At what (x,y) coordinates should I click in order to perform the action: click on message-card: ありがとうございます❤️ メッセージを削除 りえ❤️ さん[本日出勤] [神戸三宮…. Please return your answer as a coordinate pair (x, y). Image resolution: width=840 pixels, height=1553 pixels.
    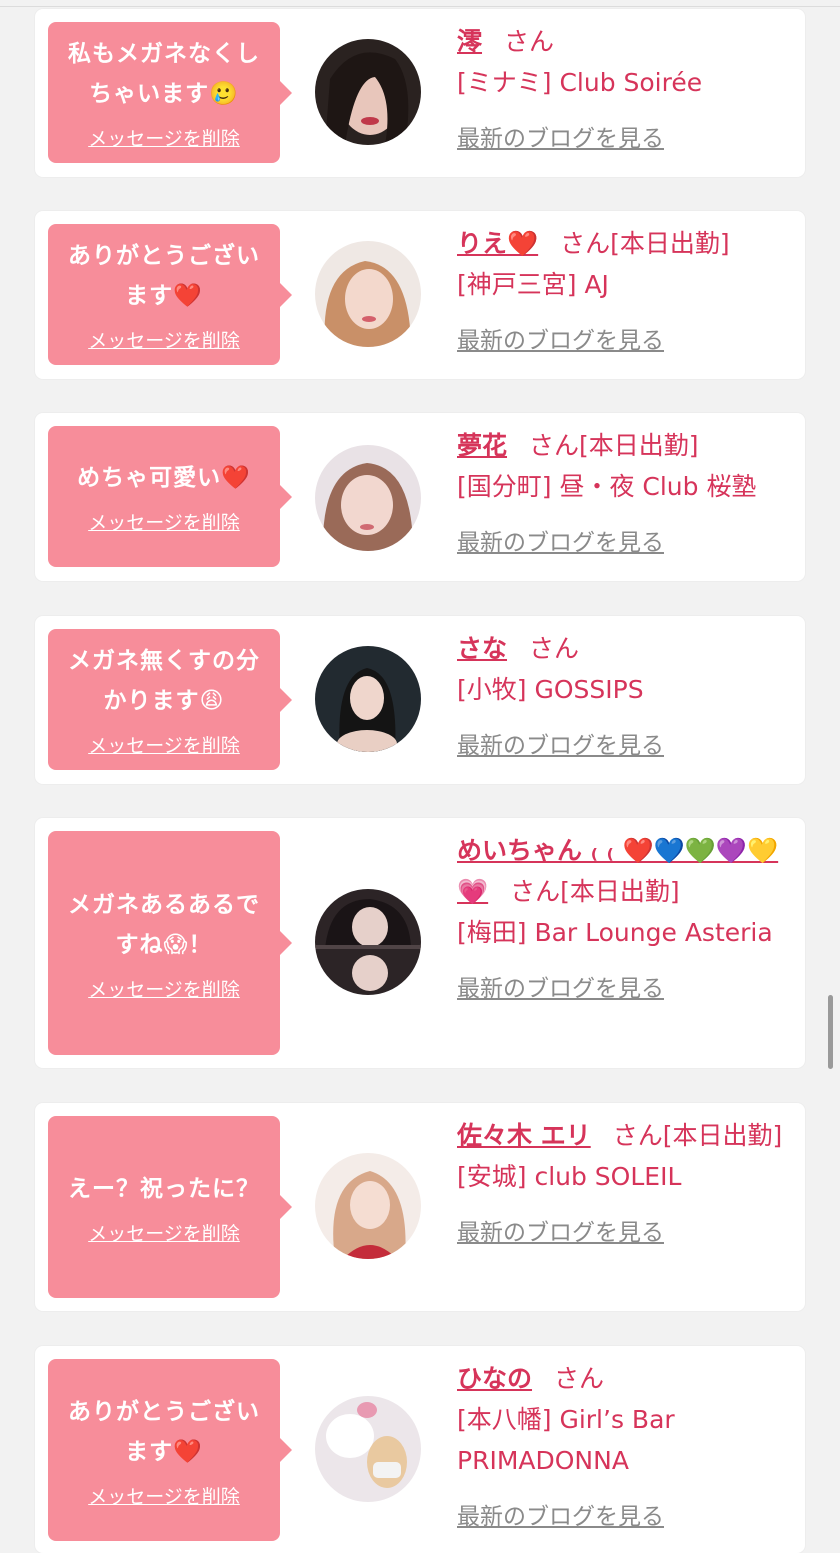
    Looking at the image, I should click on (420, 295).